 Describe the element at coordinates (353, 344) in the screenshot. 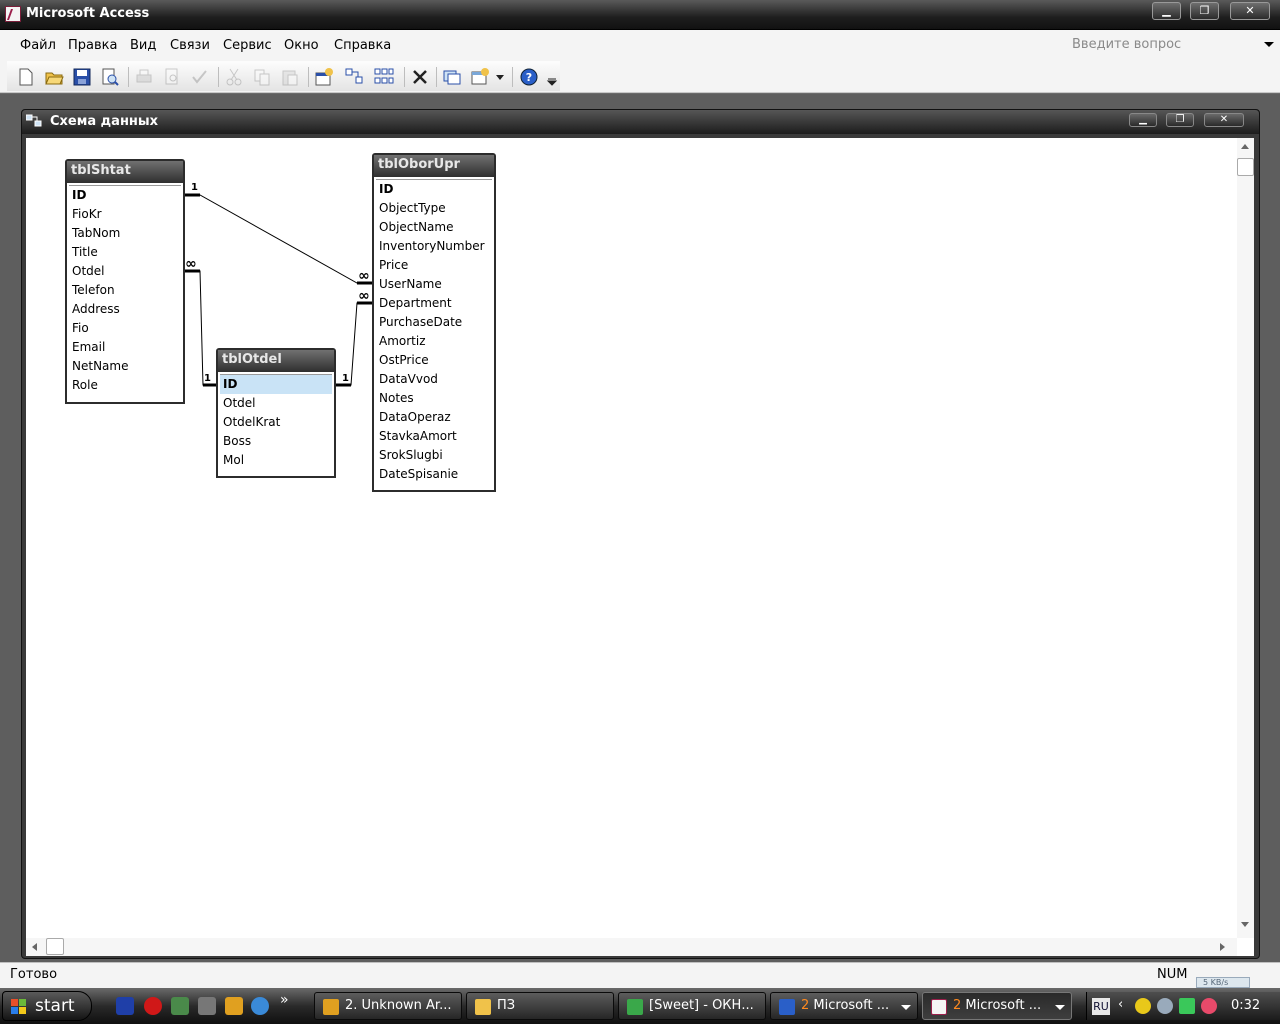

I see `relationship-otdel-obor` at that location.